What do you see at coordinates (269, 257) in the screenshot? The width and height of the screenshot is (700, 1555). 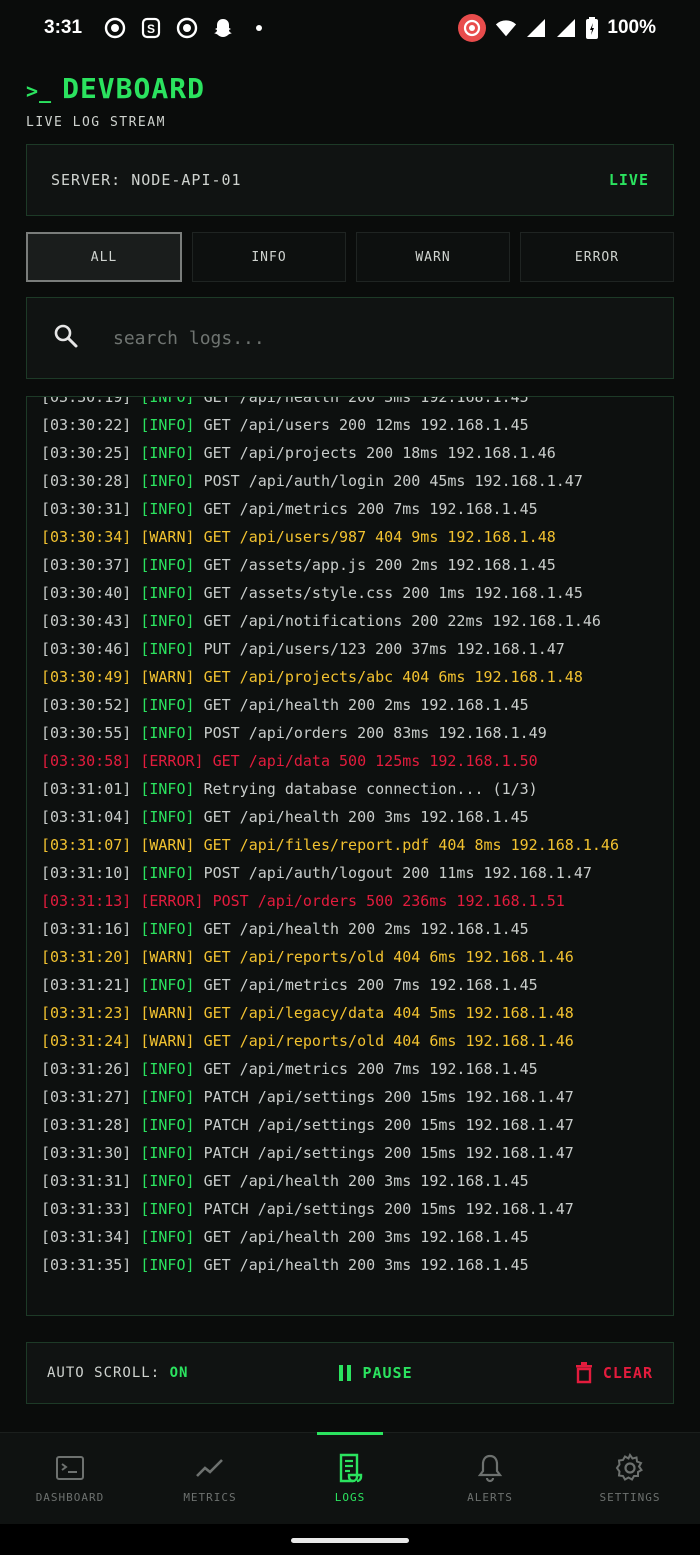 I see `filter-info-button: INFO` at bounding box center [269, 257].